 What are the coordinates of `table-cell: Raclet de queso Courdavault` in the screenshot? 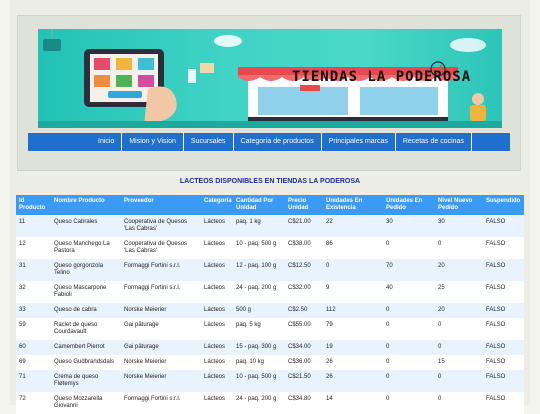 It's located at (86, 329).